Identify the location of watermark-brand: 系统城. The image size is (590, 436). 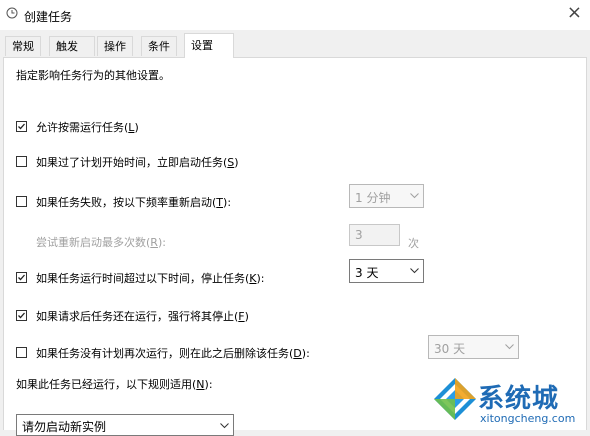
(519, 399).